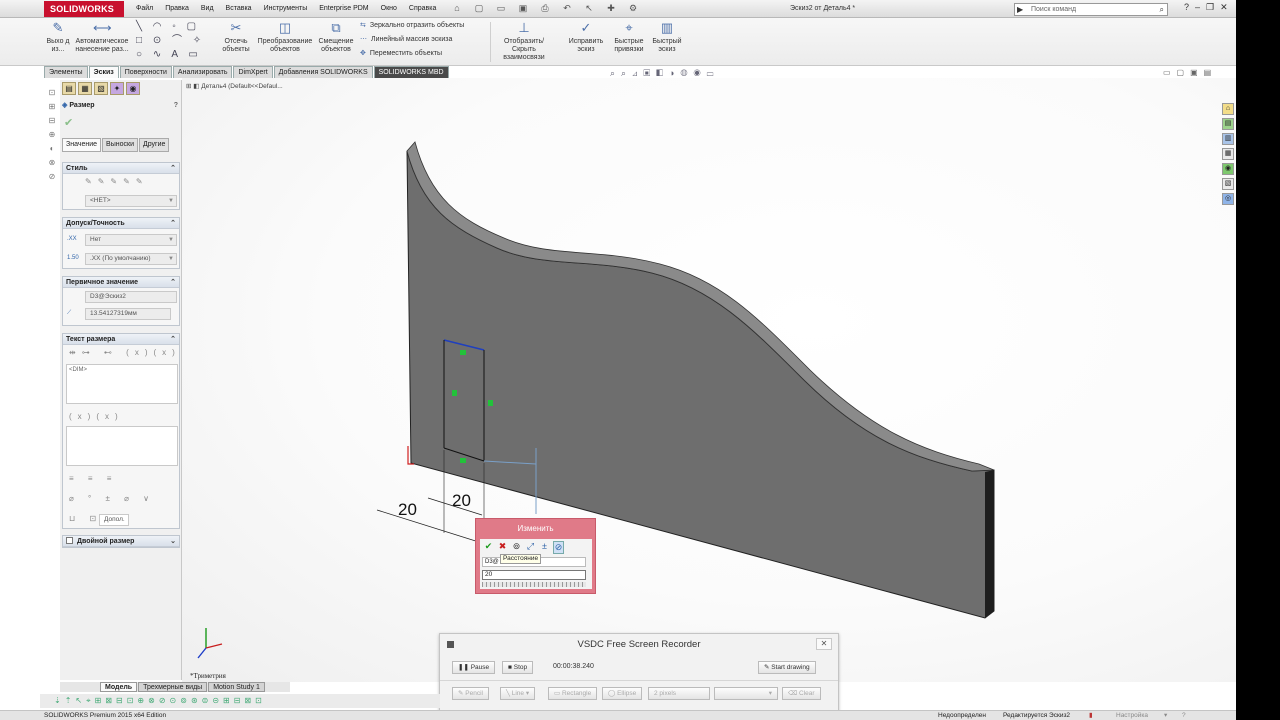  I want to click on offset-button: ⧉ Смещение объектов, so click(336, 37).